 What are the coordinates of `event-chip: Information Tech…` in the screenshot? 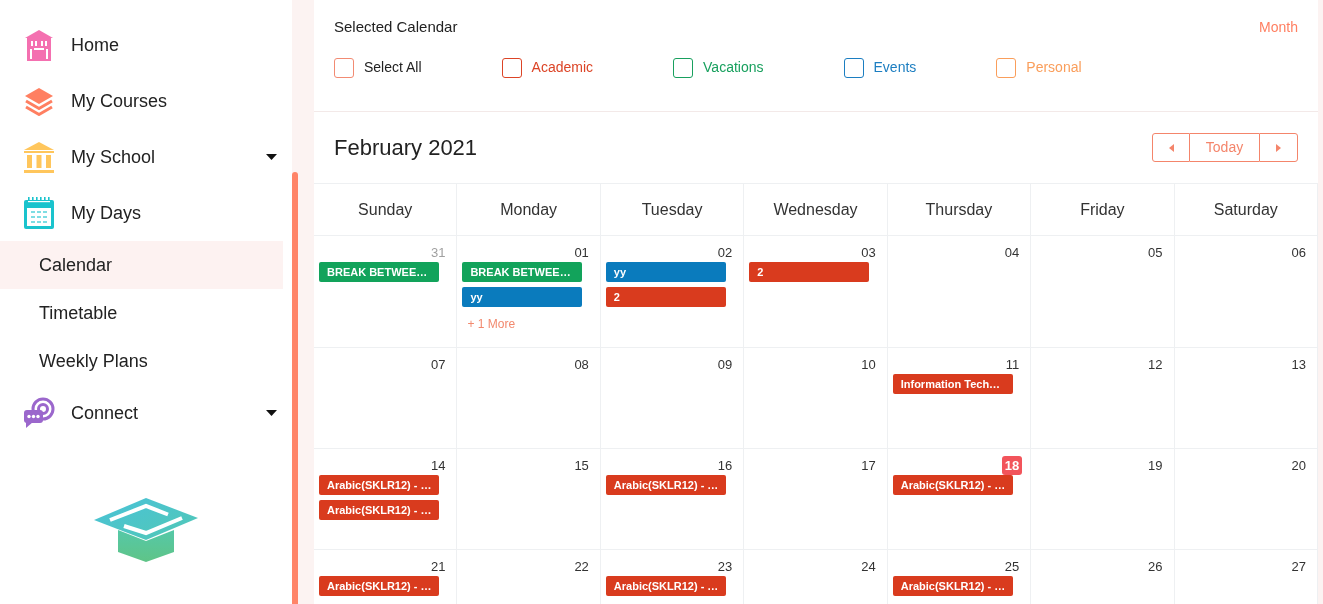 It's located at (952, 384).